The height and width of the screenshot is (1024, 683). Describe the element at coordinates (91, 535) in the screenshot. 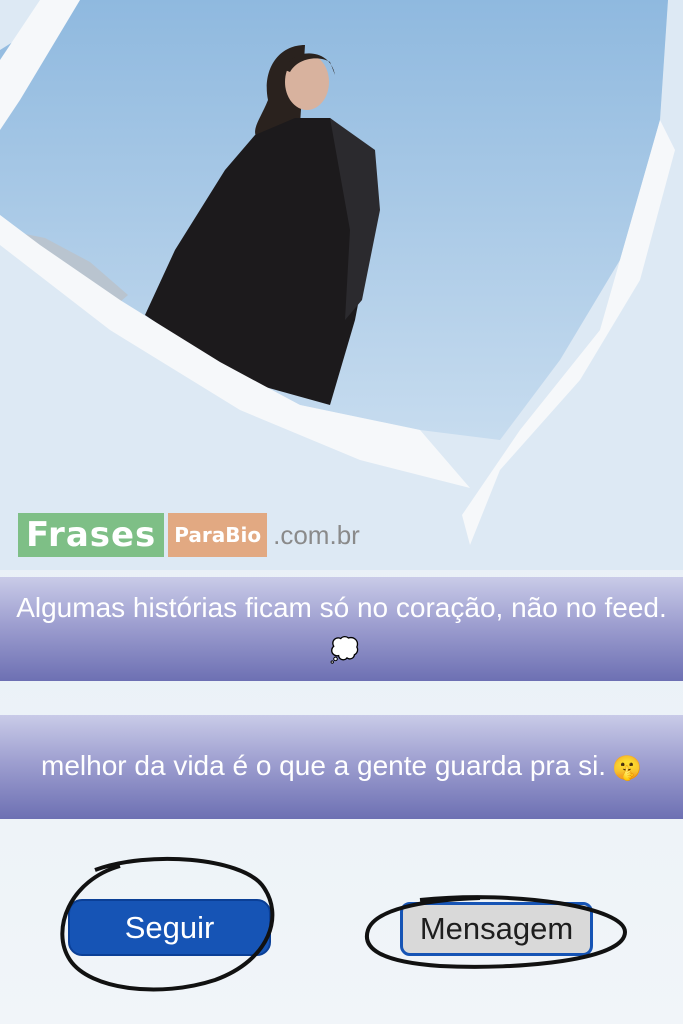

I see `watermark-brand: Frases` at that location.